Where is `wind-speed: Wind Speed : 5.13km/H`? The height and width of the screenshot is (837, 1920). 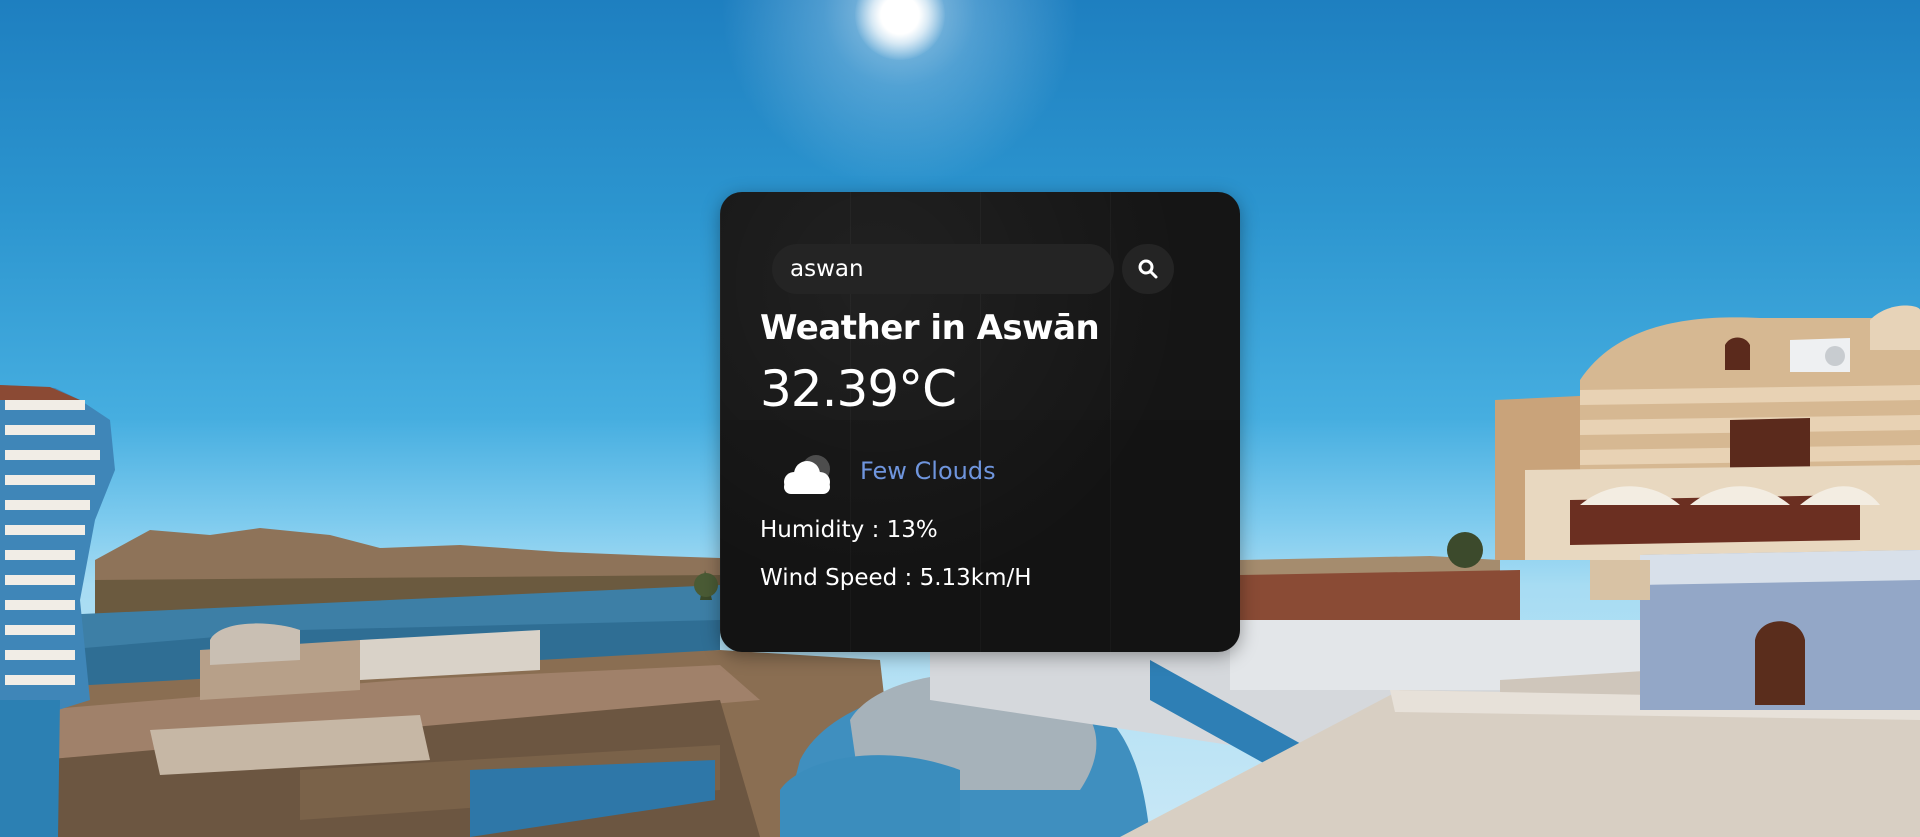
wind-speed: Wind Speed : 5.13km/H is located at coordinates (896, 578).